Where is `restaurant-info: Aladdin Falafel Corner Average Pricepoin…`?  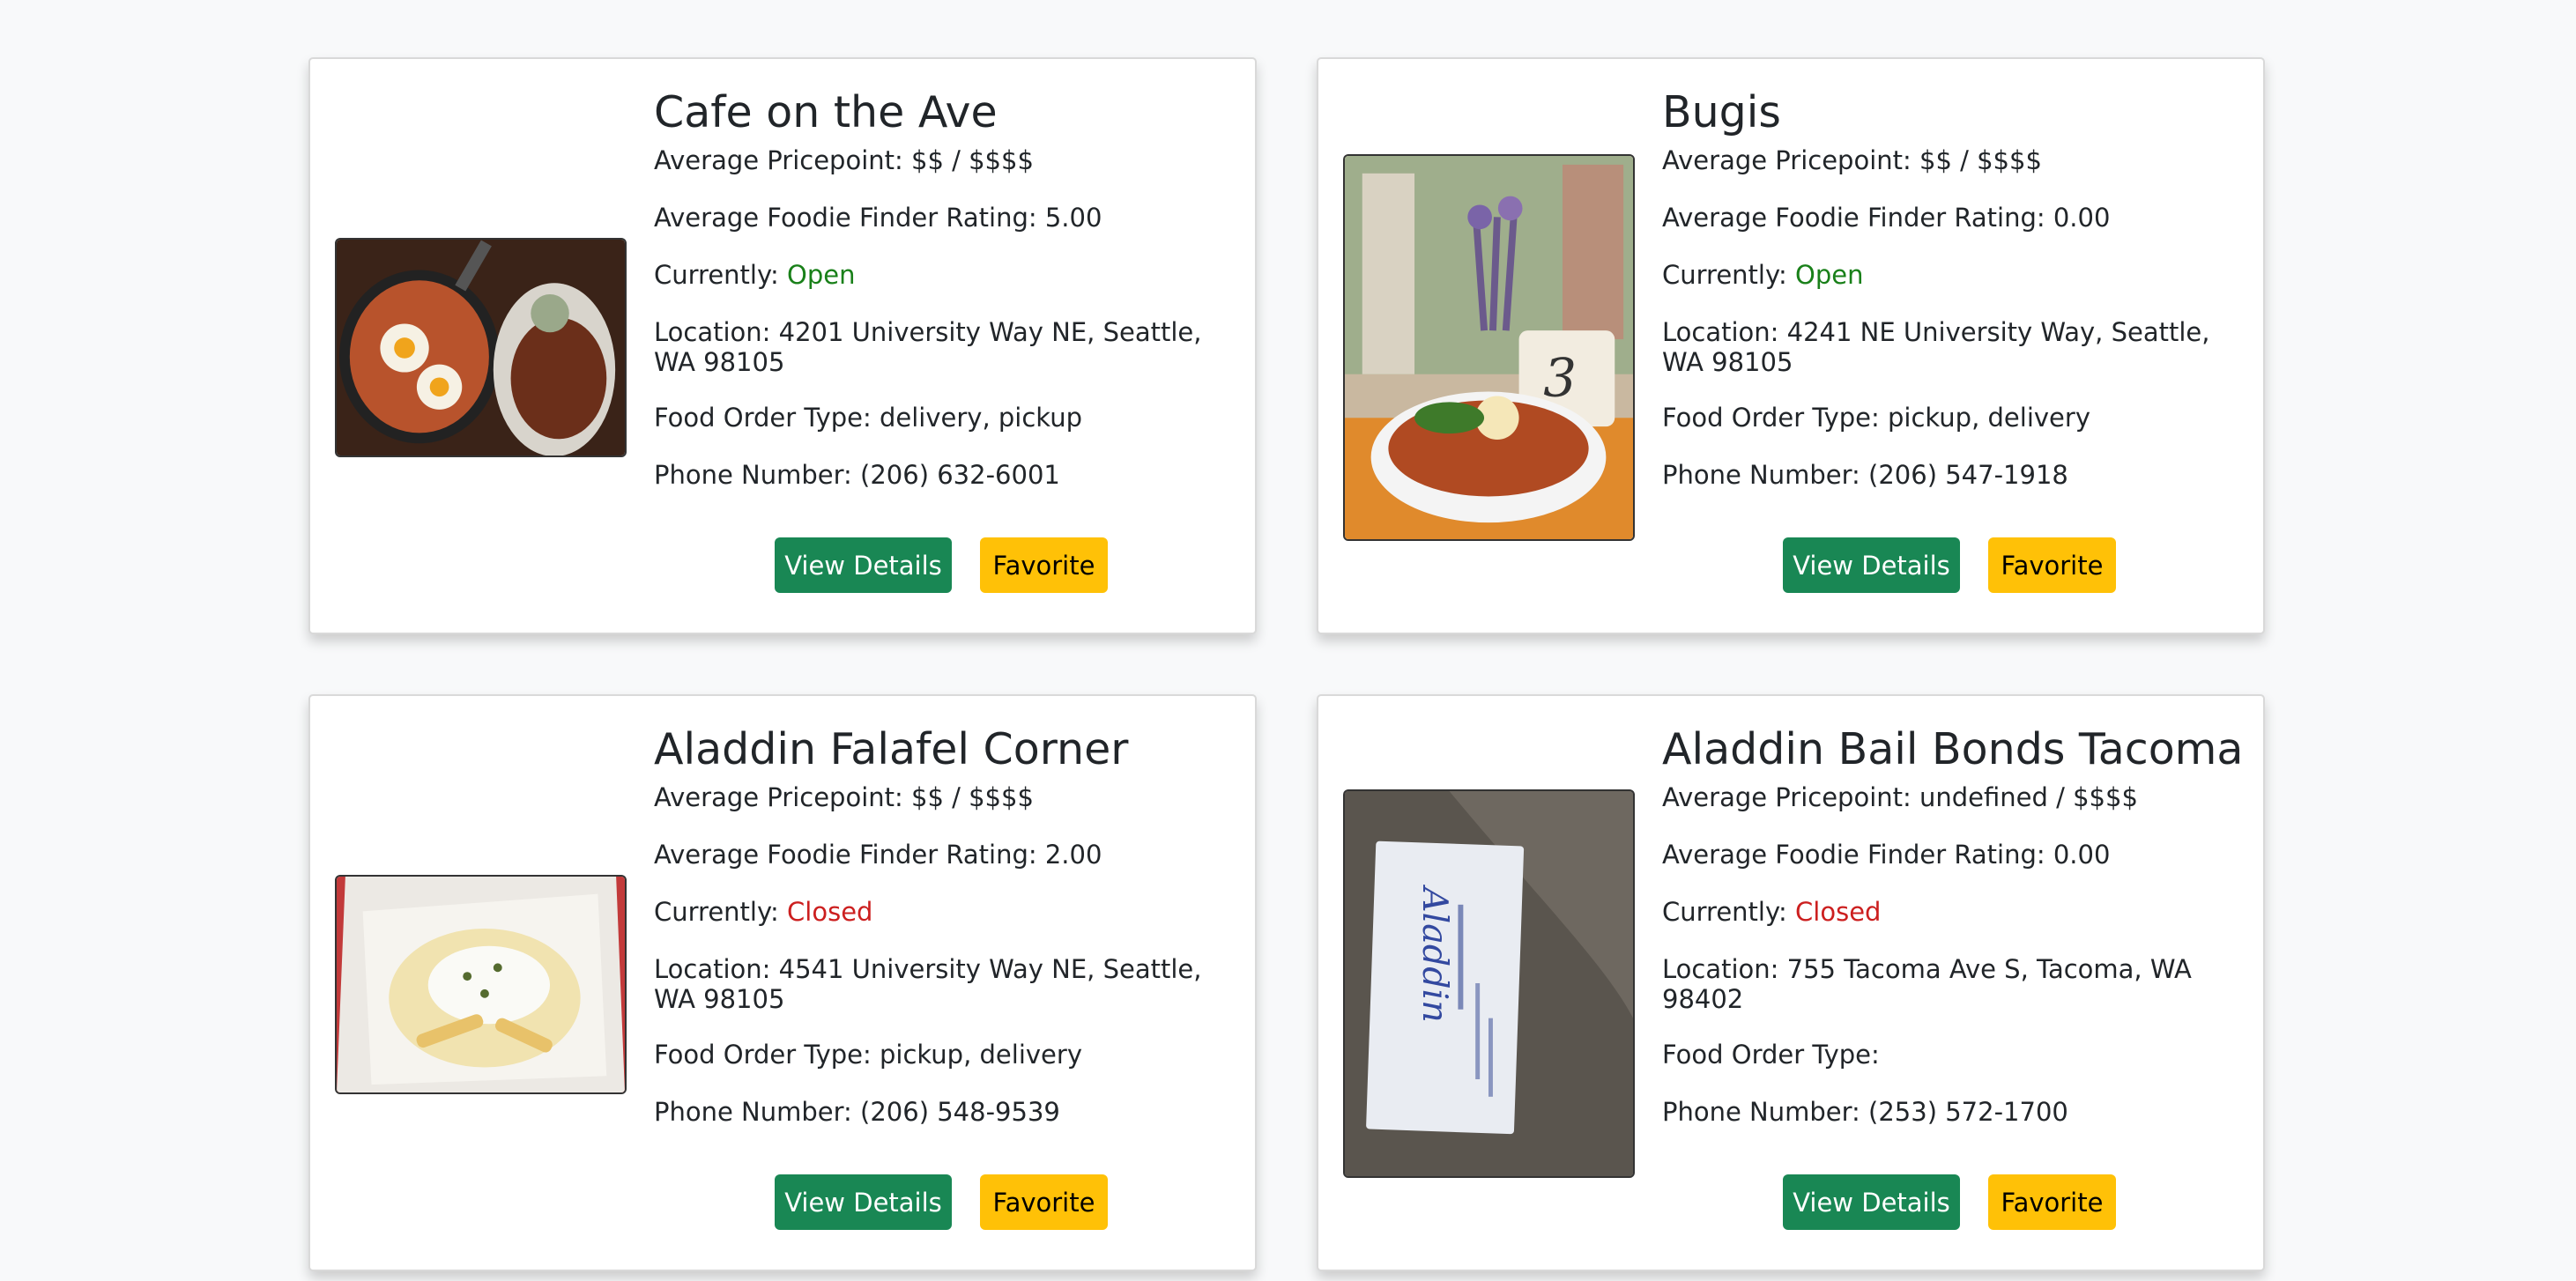
restaurant-info: Aladdin Falafel Corner Average Pricepoin… is located at coordinates (945, 924).